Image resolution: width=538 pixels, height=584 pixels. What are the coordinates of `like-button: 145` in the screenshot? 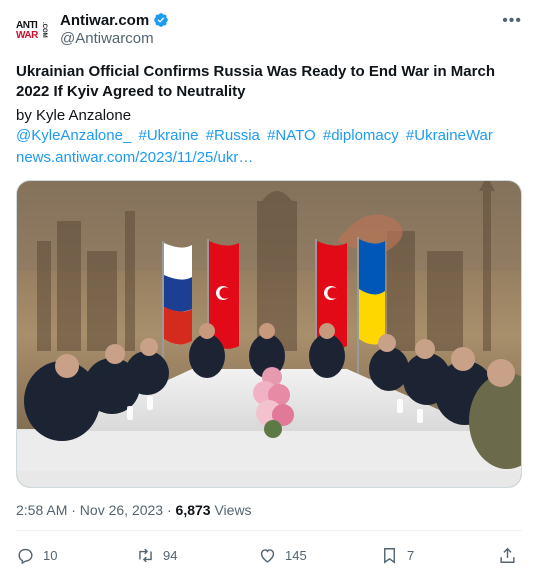 It's located at (282, 555).